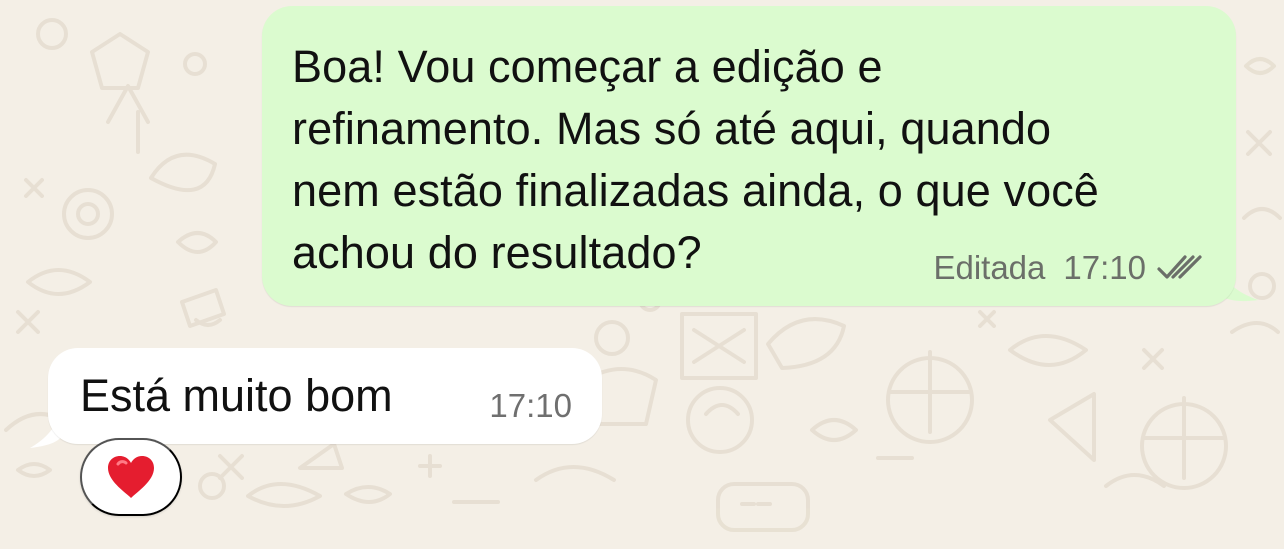  Describe the element at coordinates (989, 267) in the screenshot. I see `edited-label: Editada` at that location.